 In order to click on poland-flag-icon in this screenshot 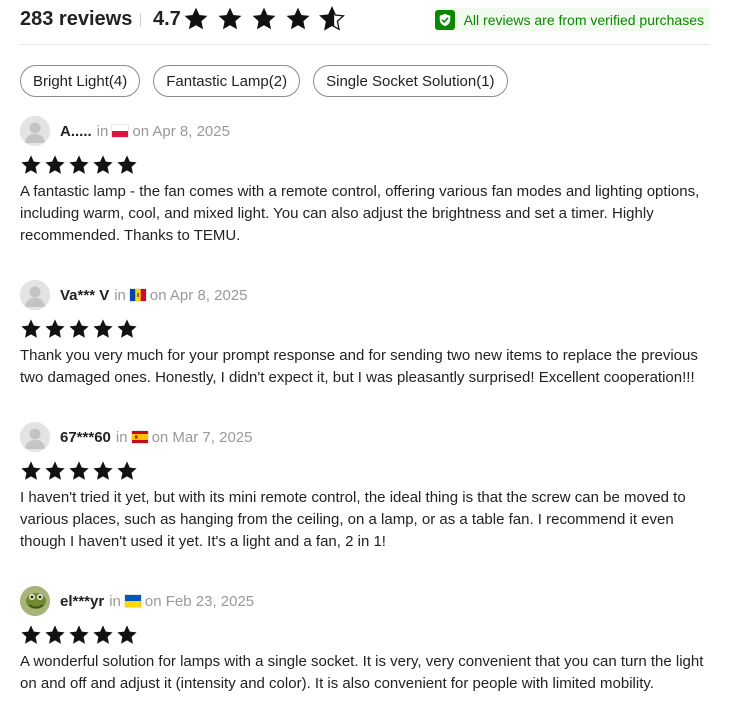, I will do `click(120, 131)`.